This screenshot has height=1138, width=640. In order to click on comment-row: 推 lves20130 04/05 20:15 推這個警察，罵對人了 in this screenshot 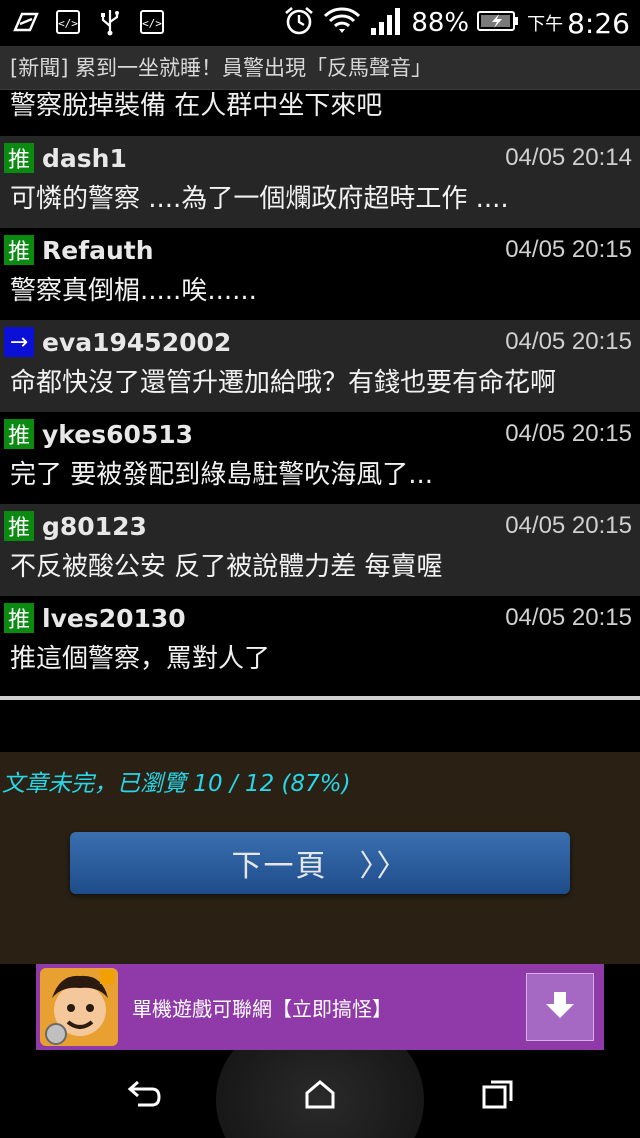, I will do `click(320, 642)`.